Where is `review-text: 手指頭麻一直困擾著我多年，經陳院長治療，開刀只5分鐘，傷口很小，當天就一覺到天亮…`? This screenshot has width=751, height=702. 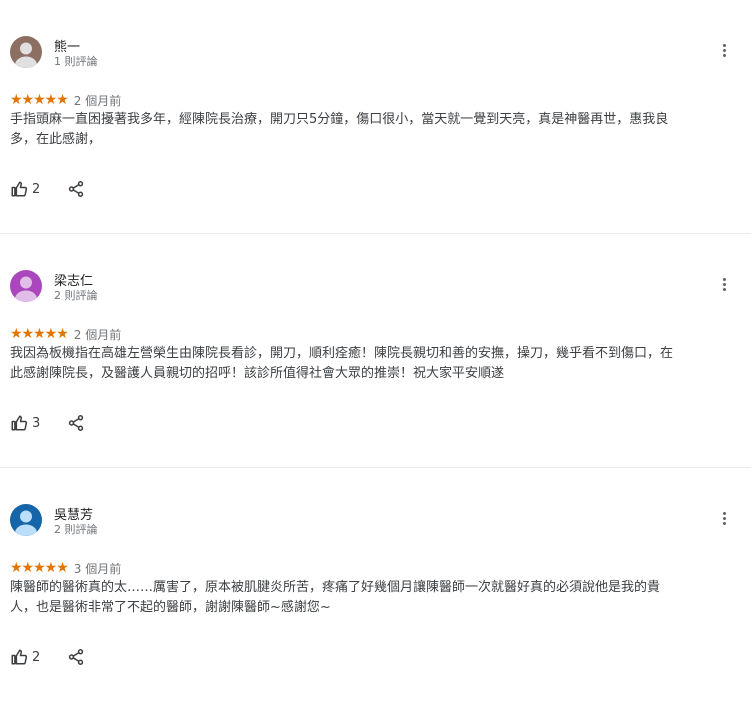
review-text: 手指頭麻一直困擾著我多年，經陳院長治療，開刀只5分鐘，傷口很小，當天就一覺到天亮… is located at coordinates (339, 129).